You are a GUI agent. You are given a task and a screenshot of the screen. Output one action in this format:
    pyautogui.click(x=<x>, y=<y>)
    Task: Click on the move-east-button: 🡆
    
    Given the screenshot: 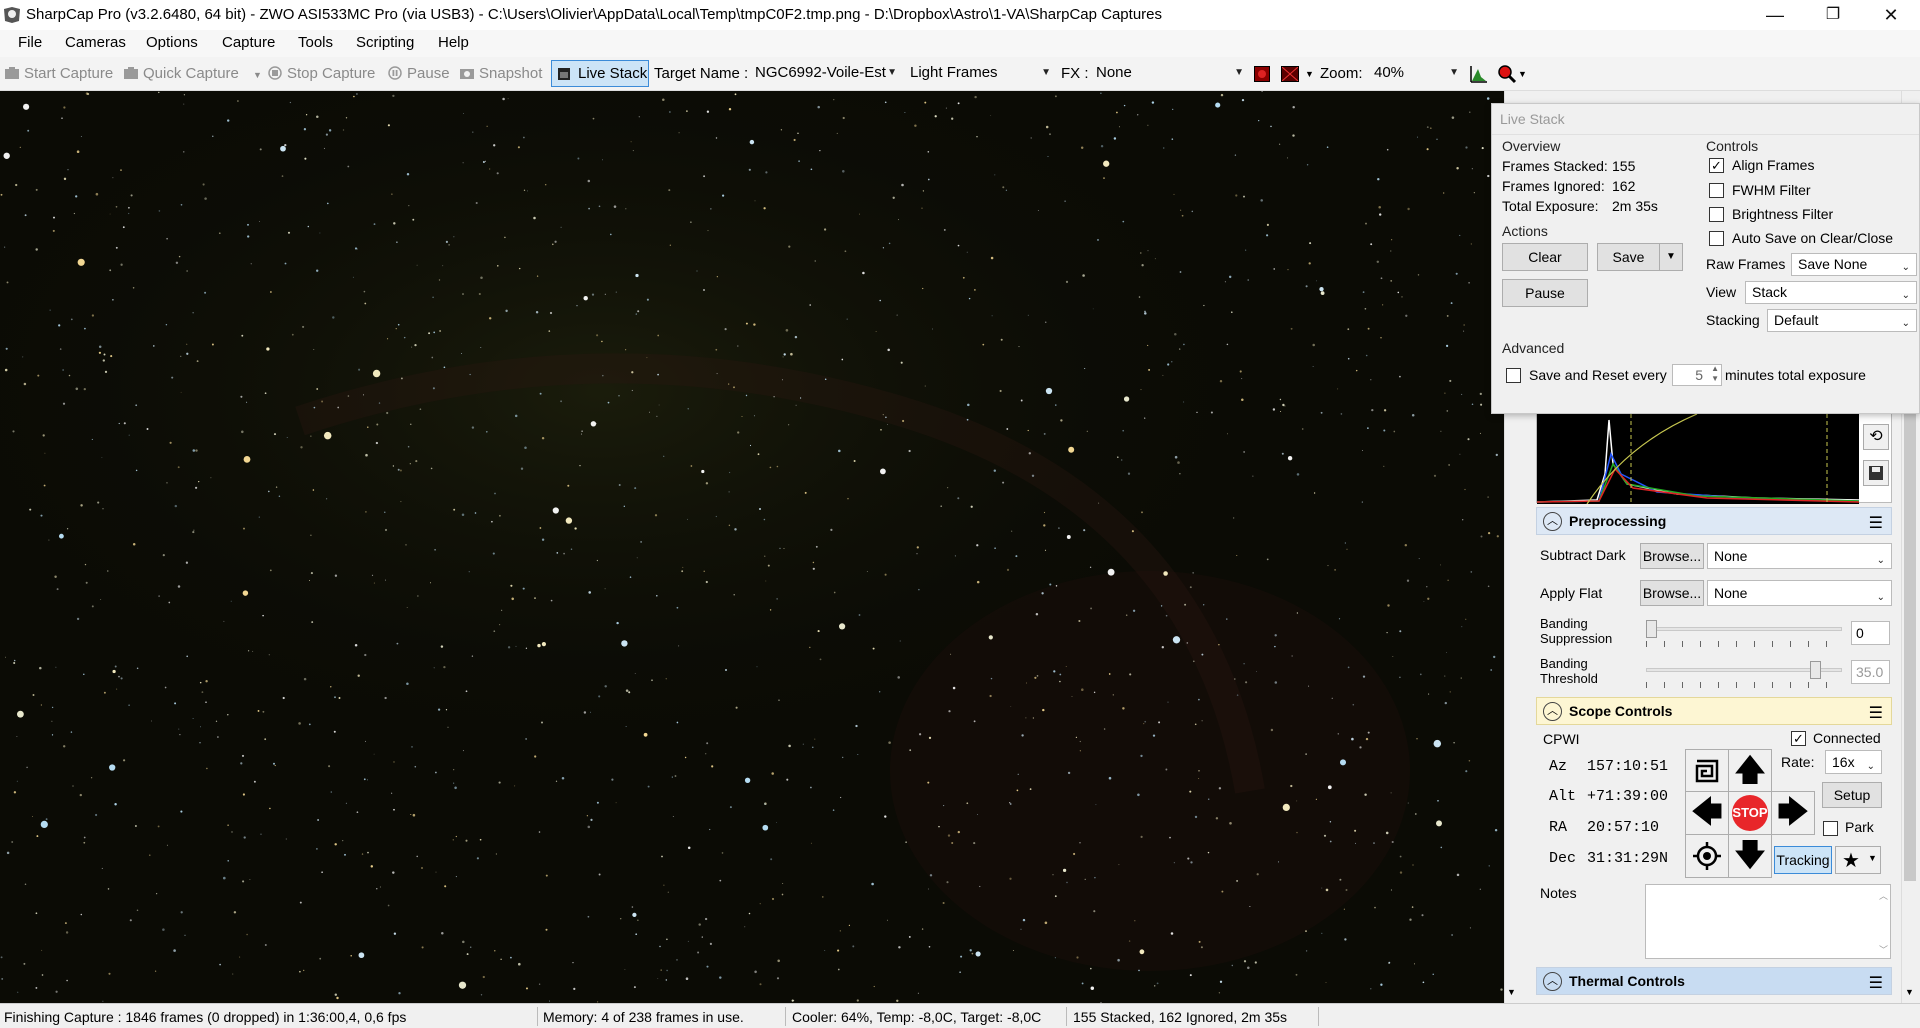 What is the action you would take?
    pyautogui.click(x=1793, y=813)
    